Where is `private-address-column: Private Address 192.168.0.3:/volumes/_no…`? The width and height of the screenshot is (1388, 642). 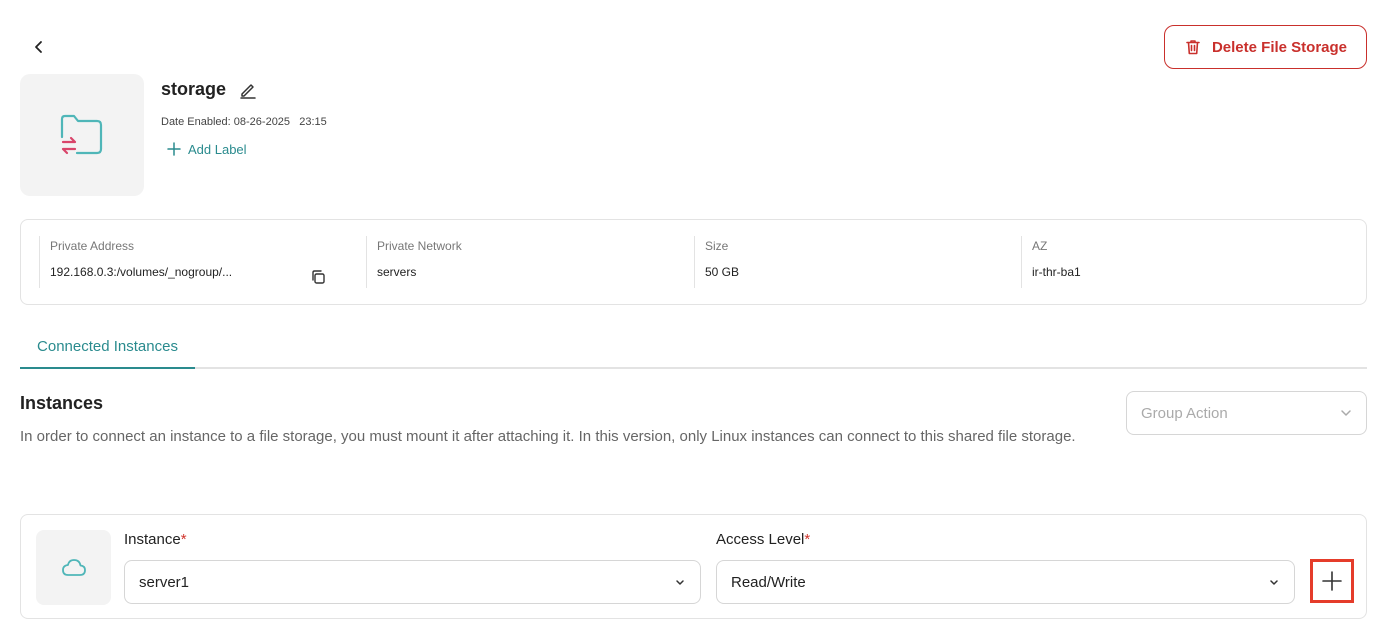
private-address-column: Private Address 192.168.0.3:/volumes/_no… is located at coordinates (189, 262).